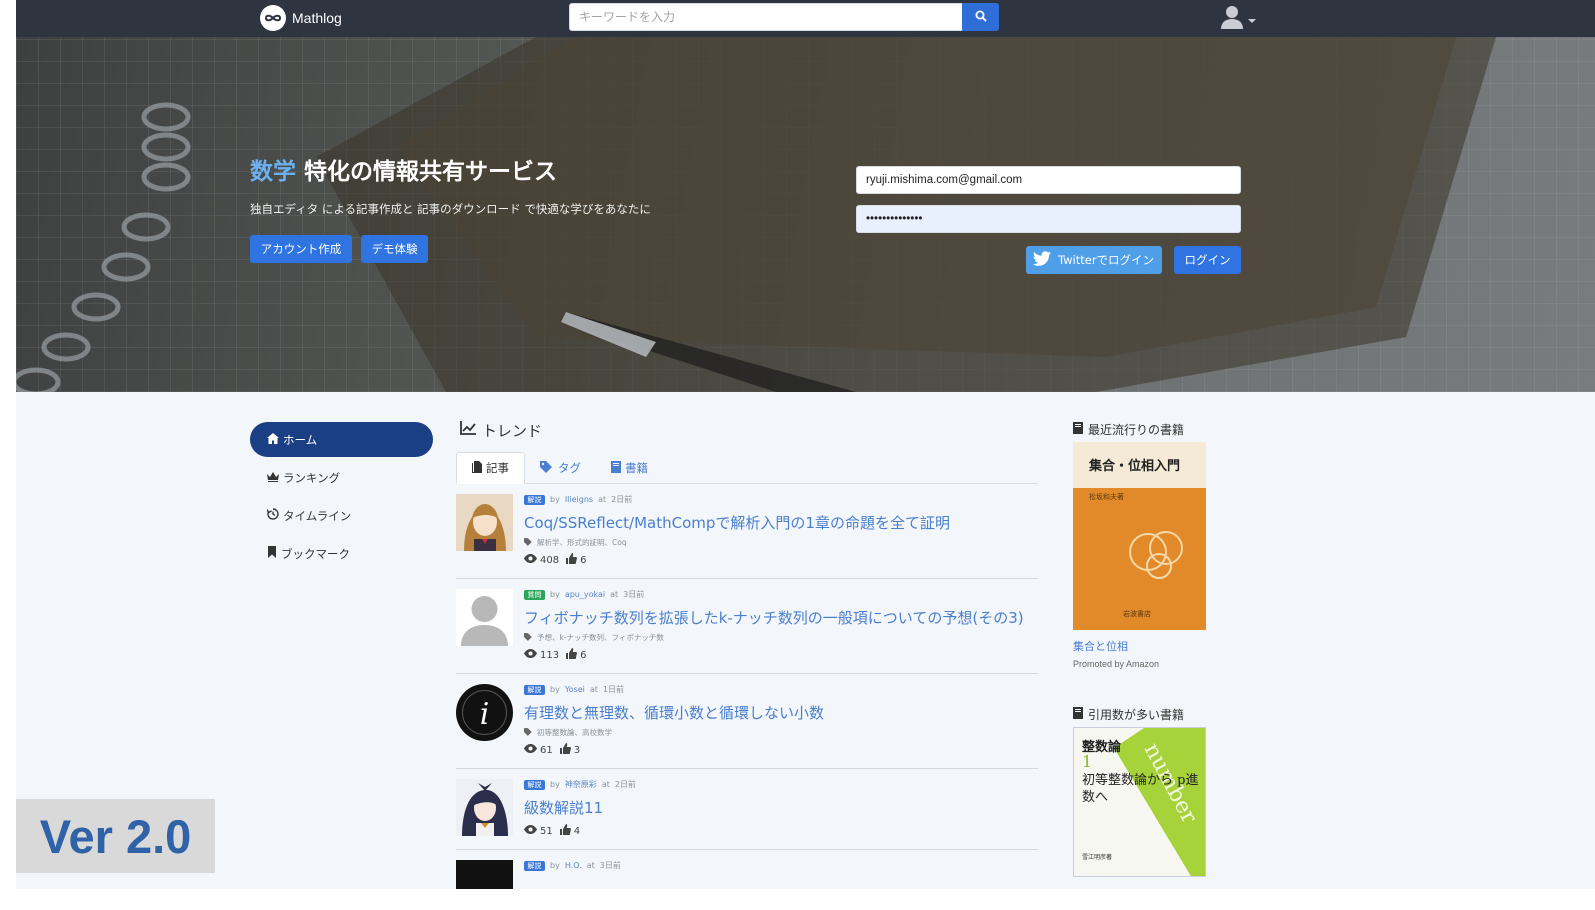 This screenshot has width=1595, height=910. Describe the element at coordinates (1136, 714) in the screenshot. I see `heading-label: 引用数が多い書籍` at that location.